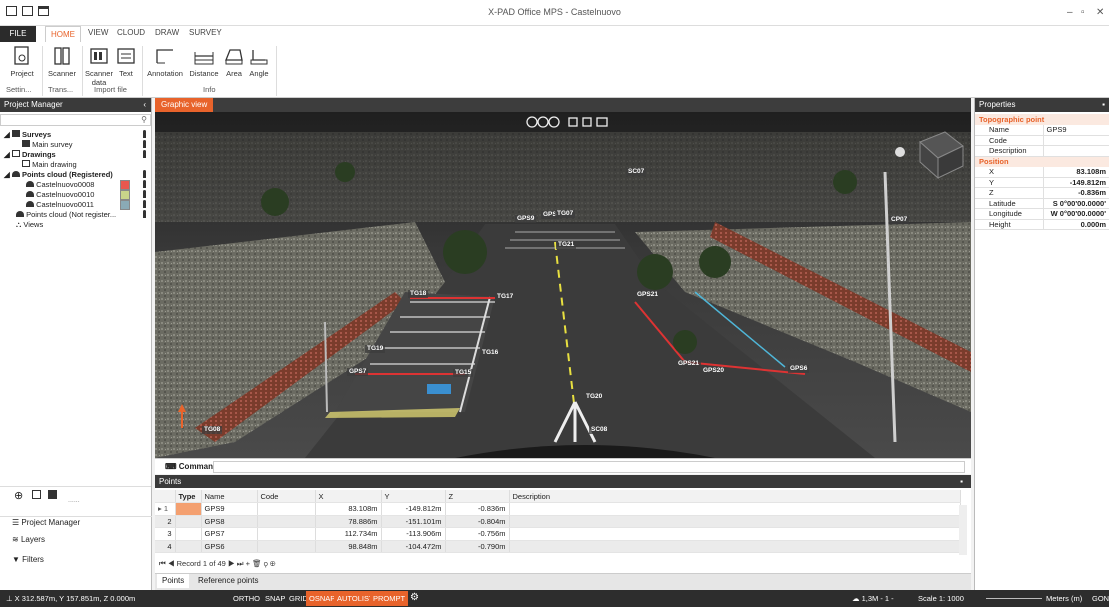 Image resolution: width=1109 pixels, height=607 pixels. Describe the element at coordinates (273, 563) in the screenshot. I see `globe-icon: ⊕` at that location.